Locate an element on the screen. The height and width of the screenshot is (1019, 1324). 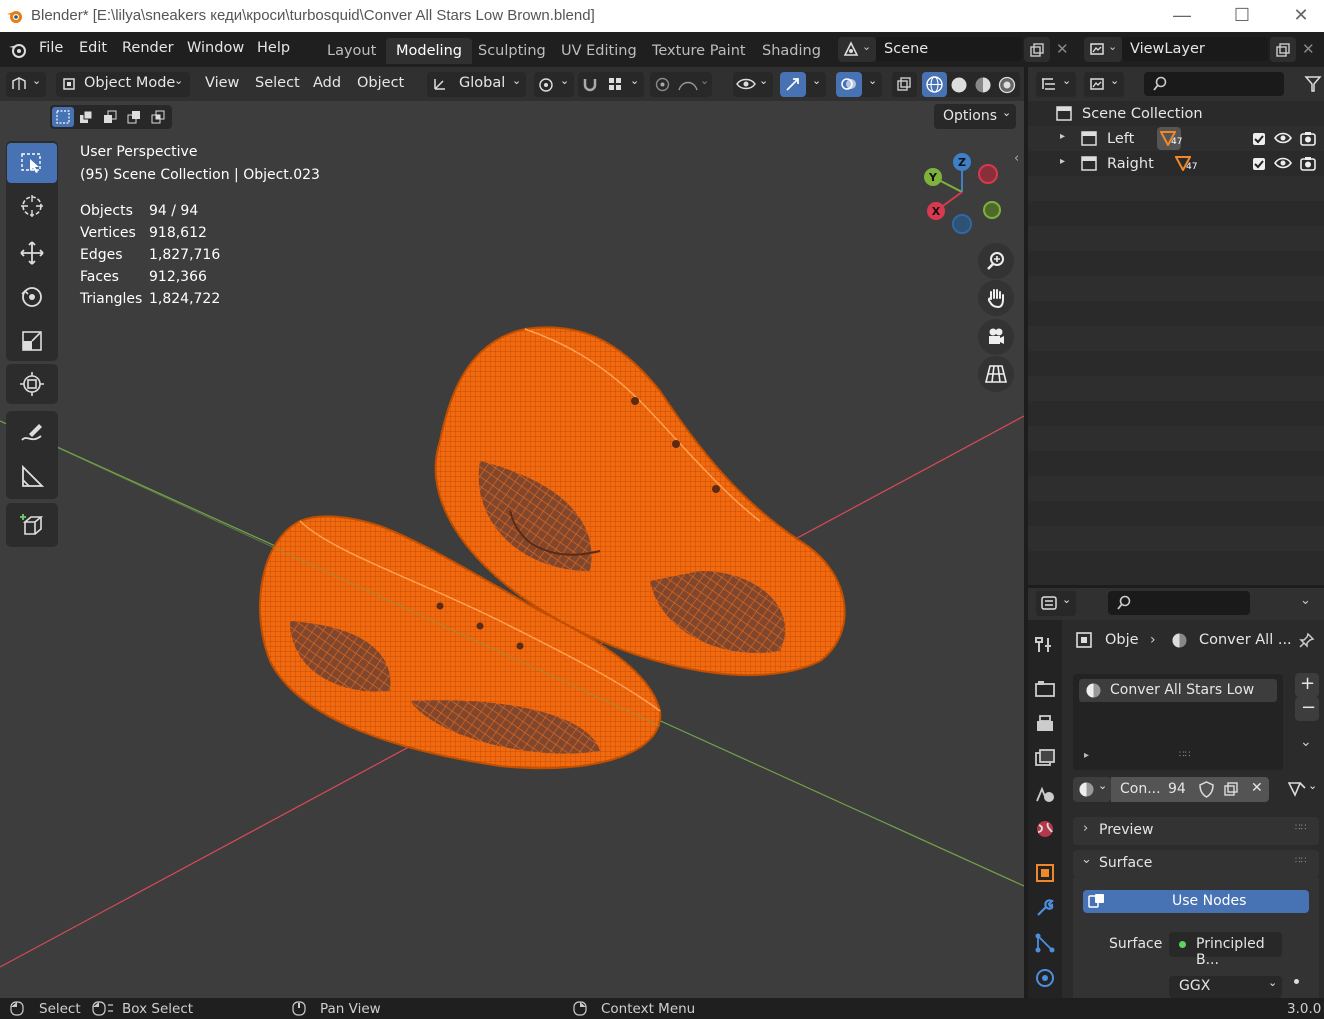
pin-icon is located at coordinates (1306, 640).